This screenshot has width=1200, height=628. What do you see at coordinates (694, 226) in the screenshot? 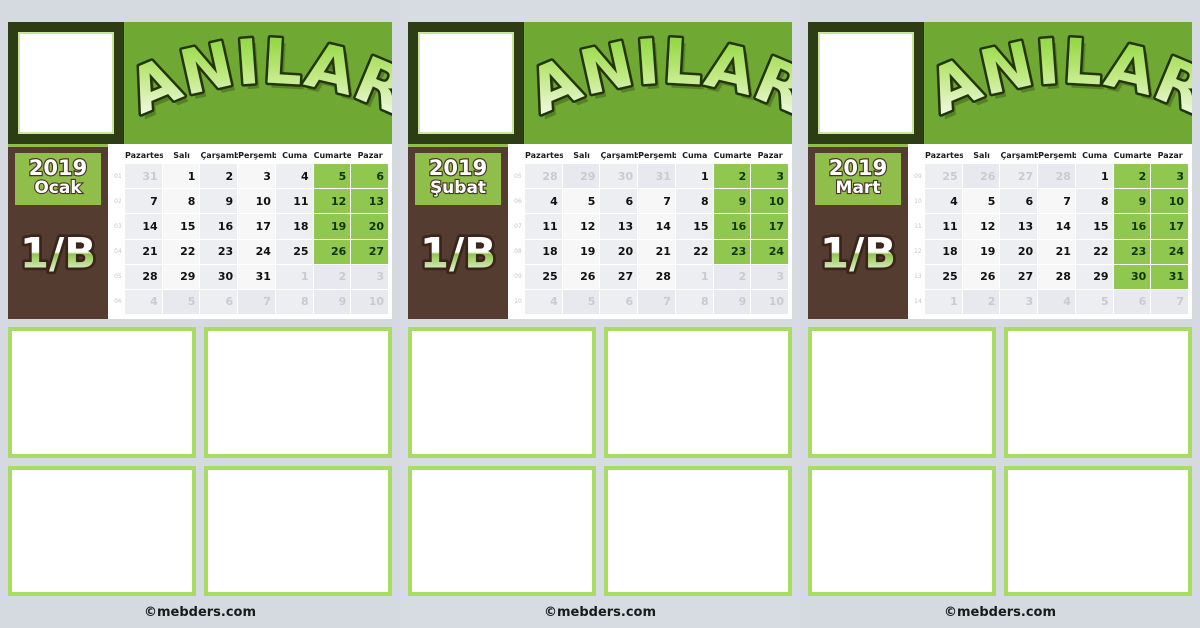
I see `day-cell: 15` at bounding box center [694, 226].